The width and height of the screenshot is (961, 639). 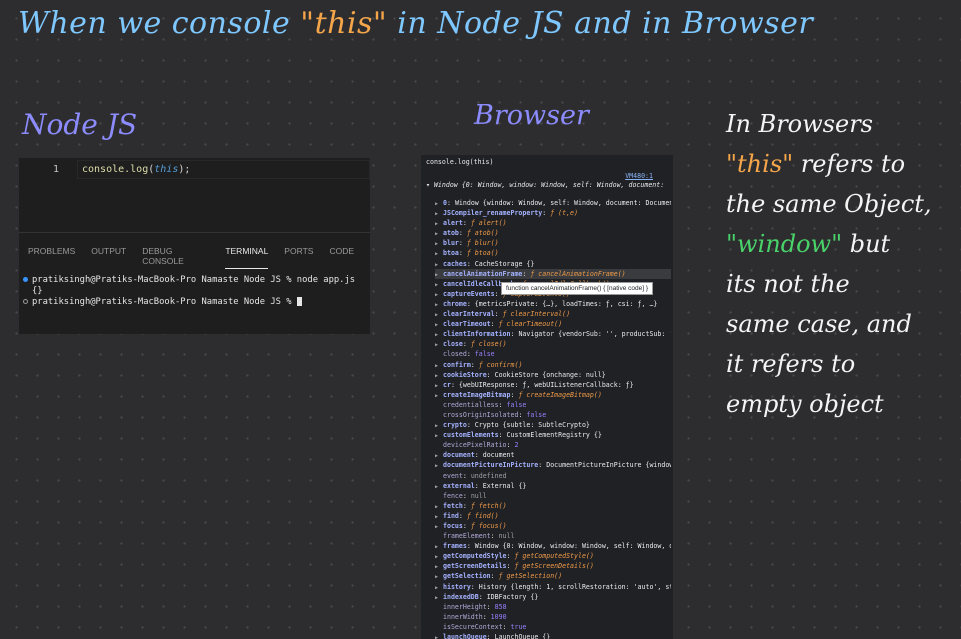 I want to click on code-editor: 1 console.log(this);, so click(x=194, y=195).